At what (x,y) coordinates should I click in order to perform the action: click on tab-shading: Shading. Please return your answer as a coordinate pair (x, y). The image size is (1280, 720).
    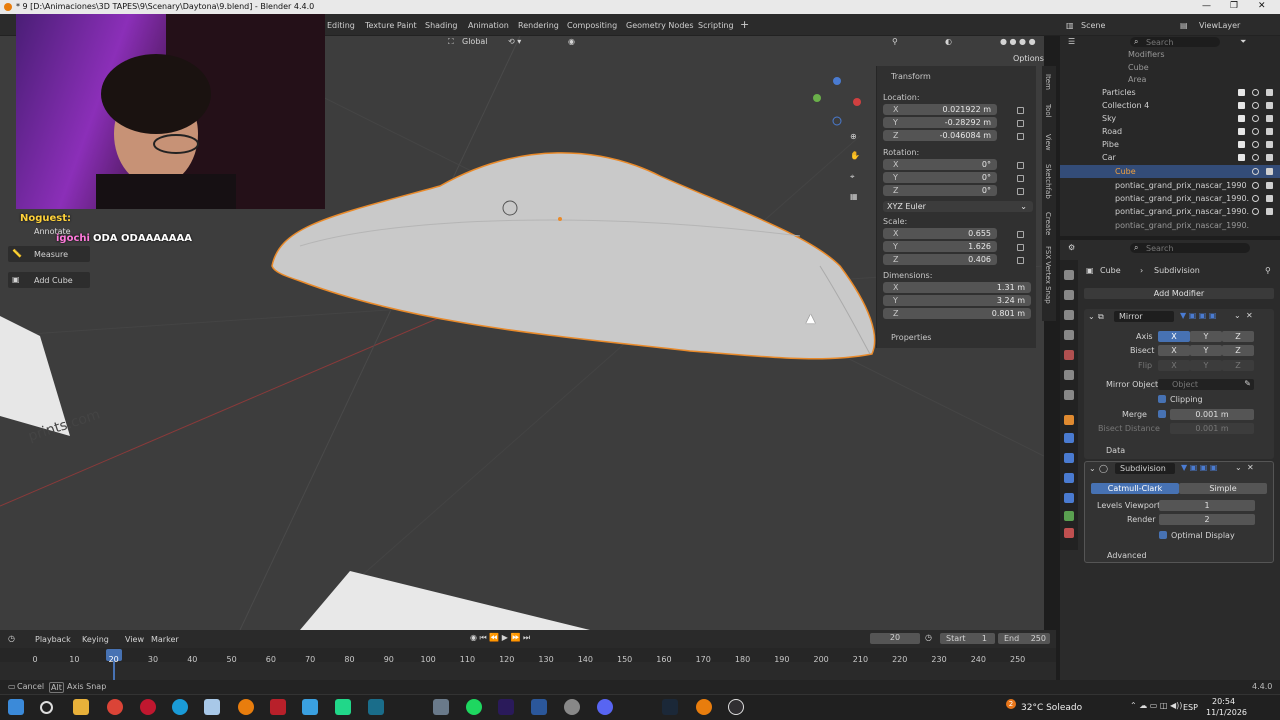
    Looking at the image, I should click on (441, 25).